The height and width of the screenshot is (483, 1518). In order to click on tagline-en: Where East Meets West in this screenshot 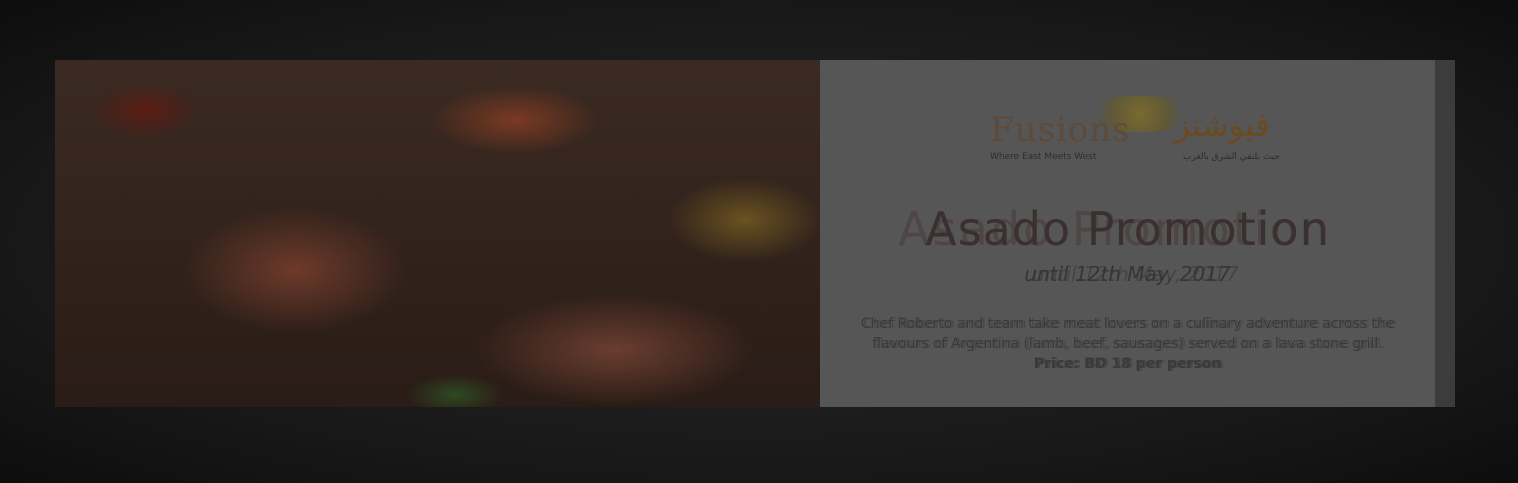, I will do `click(1043, 157)`.